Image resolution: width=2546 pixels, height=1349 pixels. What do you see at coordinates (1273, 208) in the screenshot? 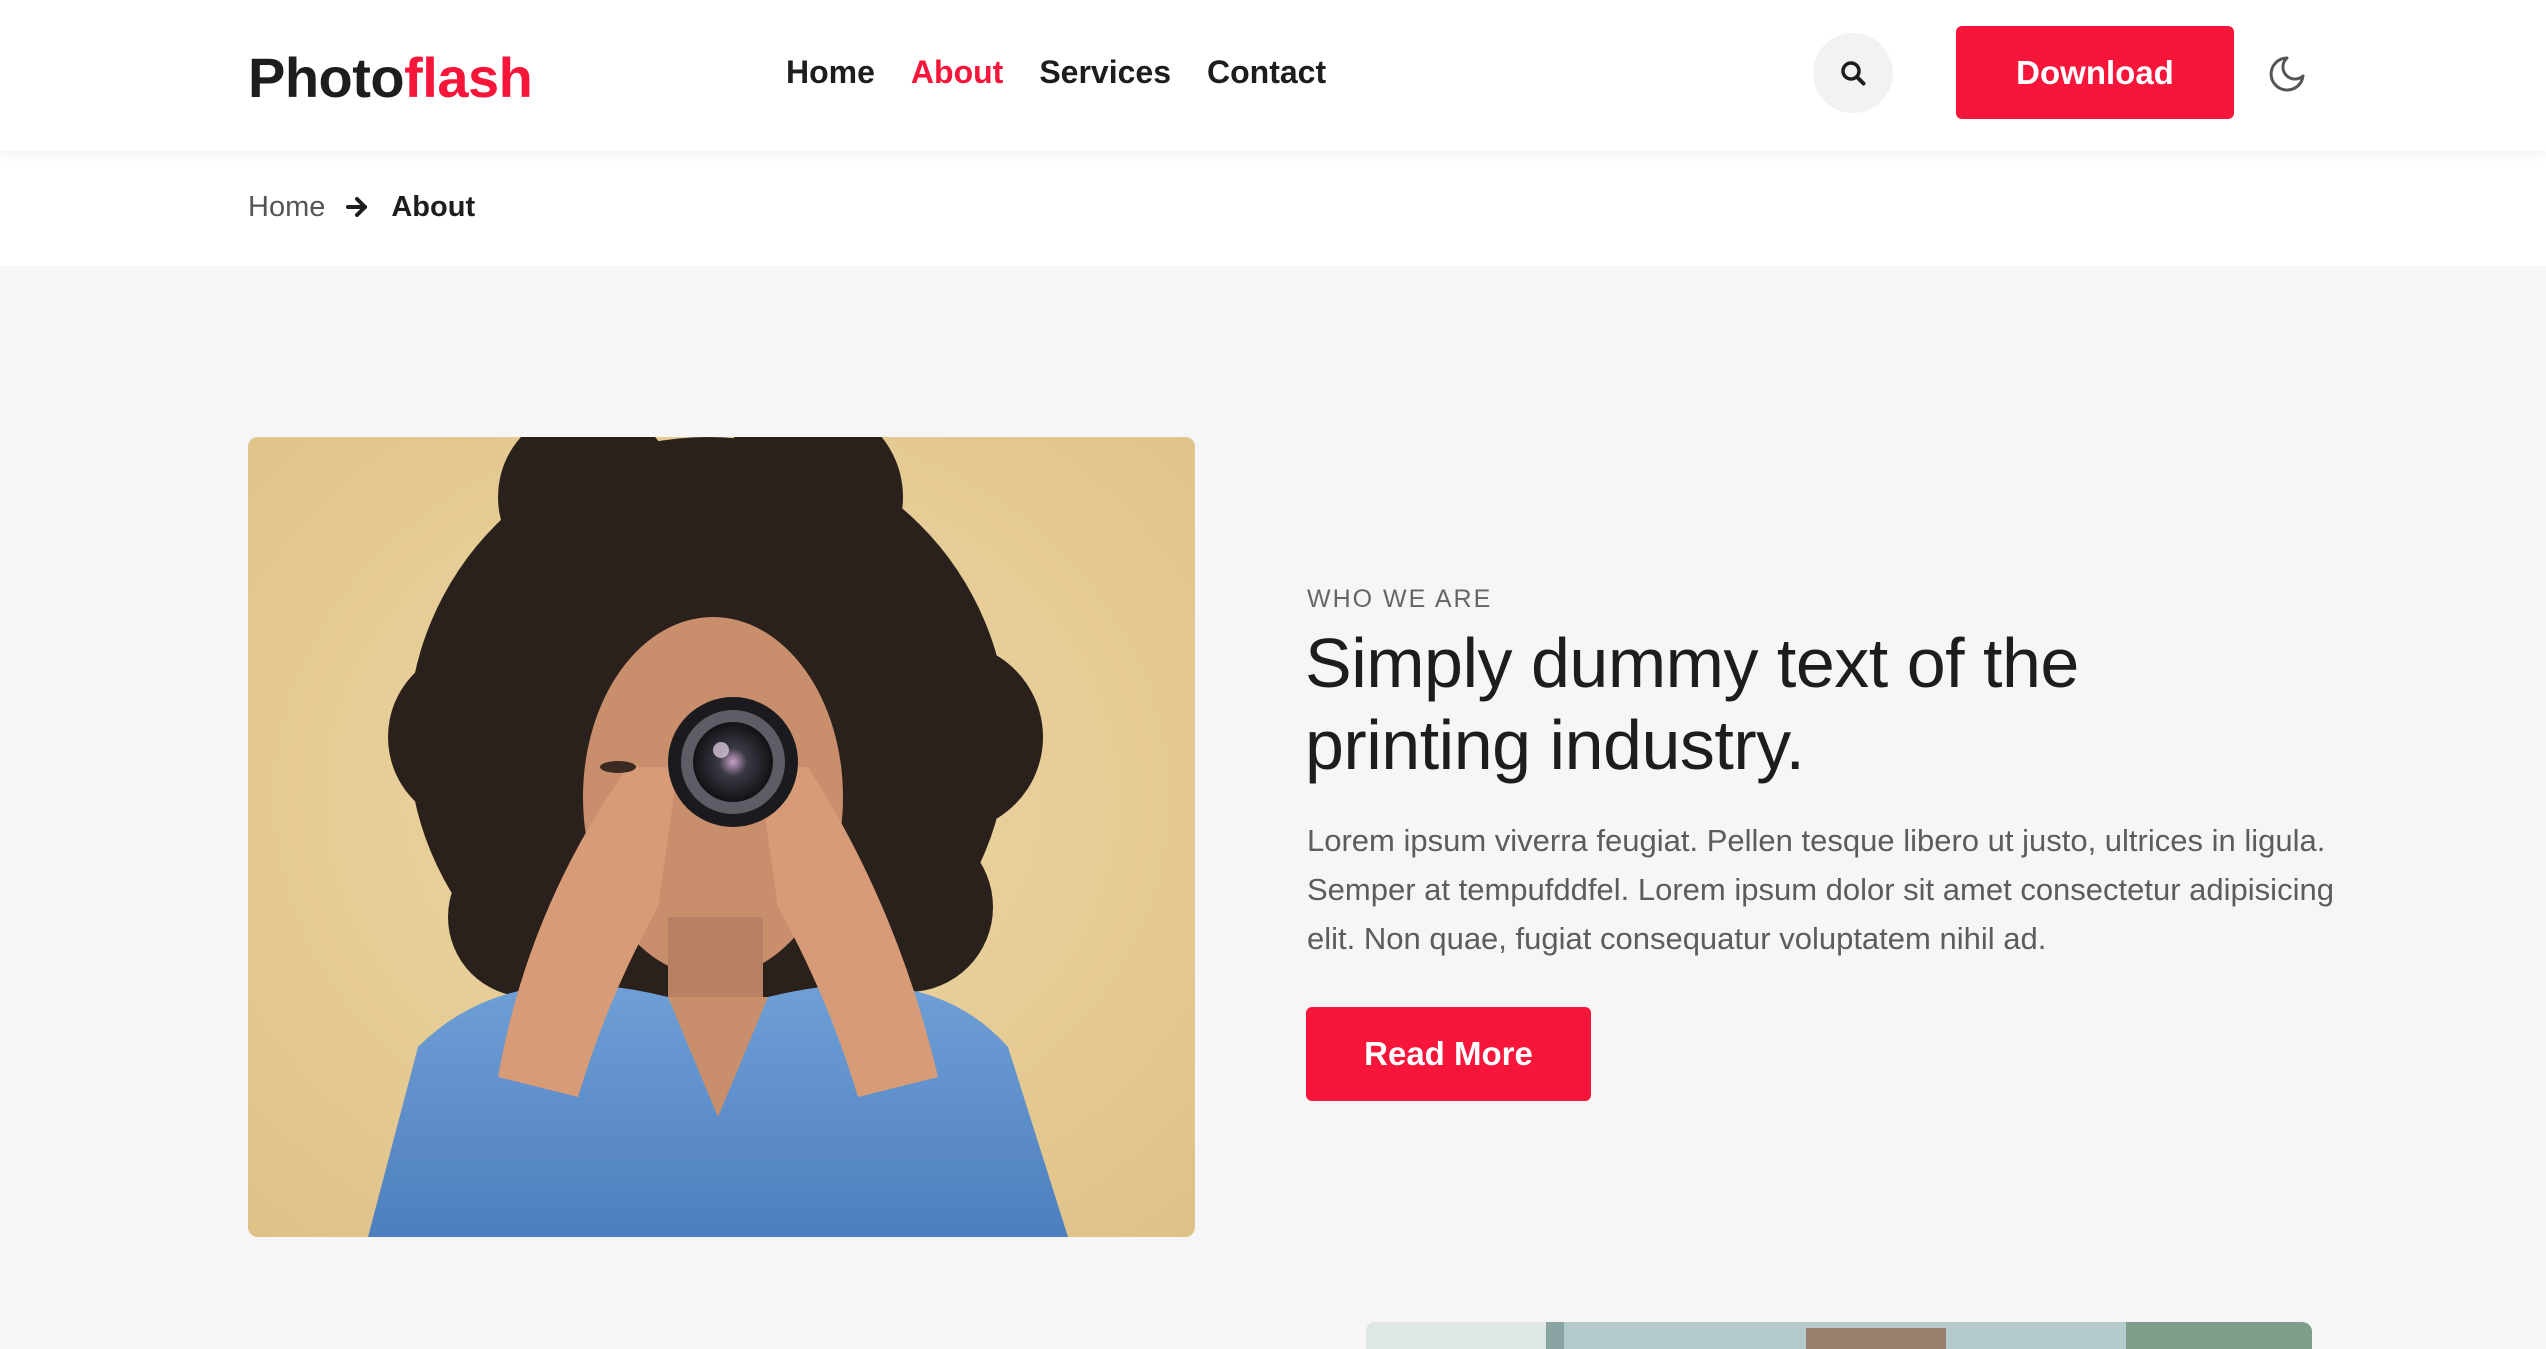
I see `breadcrumb-bar: Home About` at bounding box center [1273, 208].